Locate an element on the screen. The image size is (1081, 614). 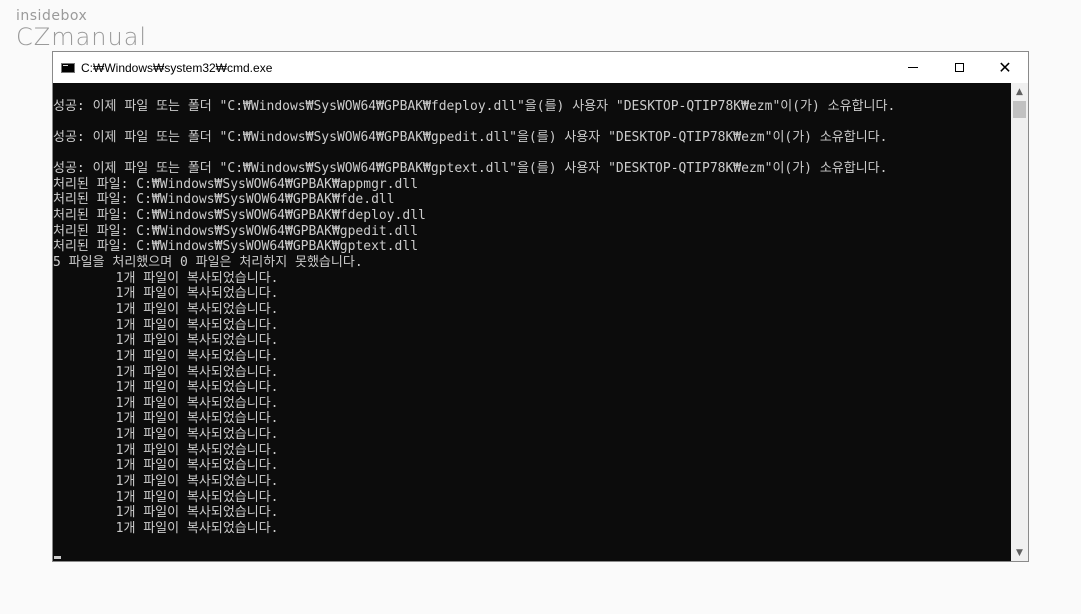
chevron-up-icon: ▲ is located at coordinates (1019, 91).